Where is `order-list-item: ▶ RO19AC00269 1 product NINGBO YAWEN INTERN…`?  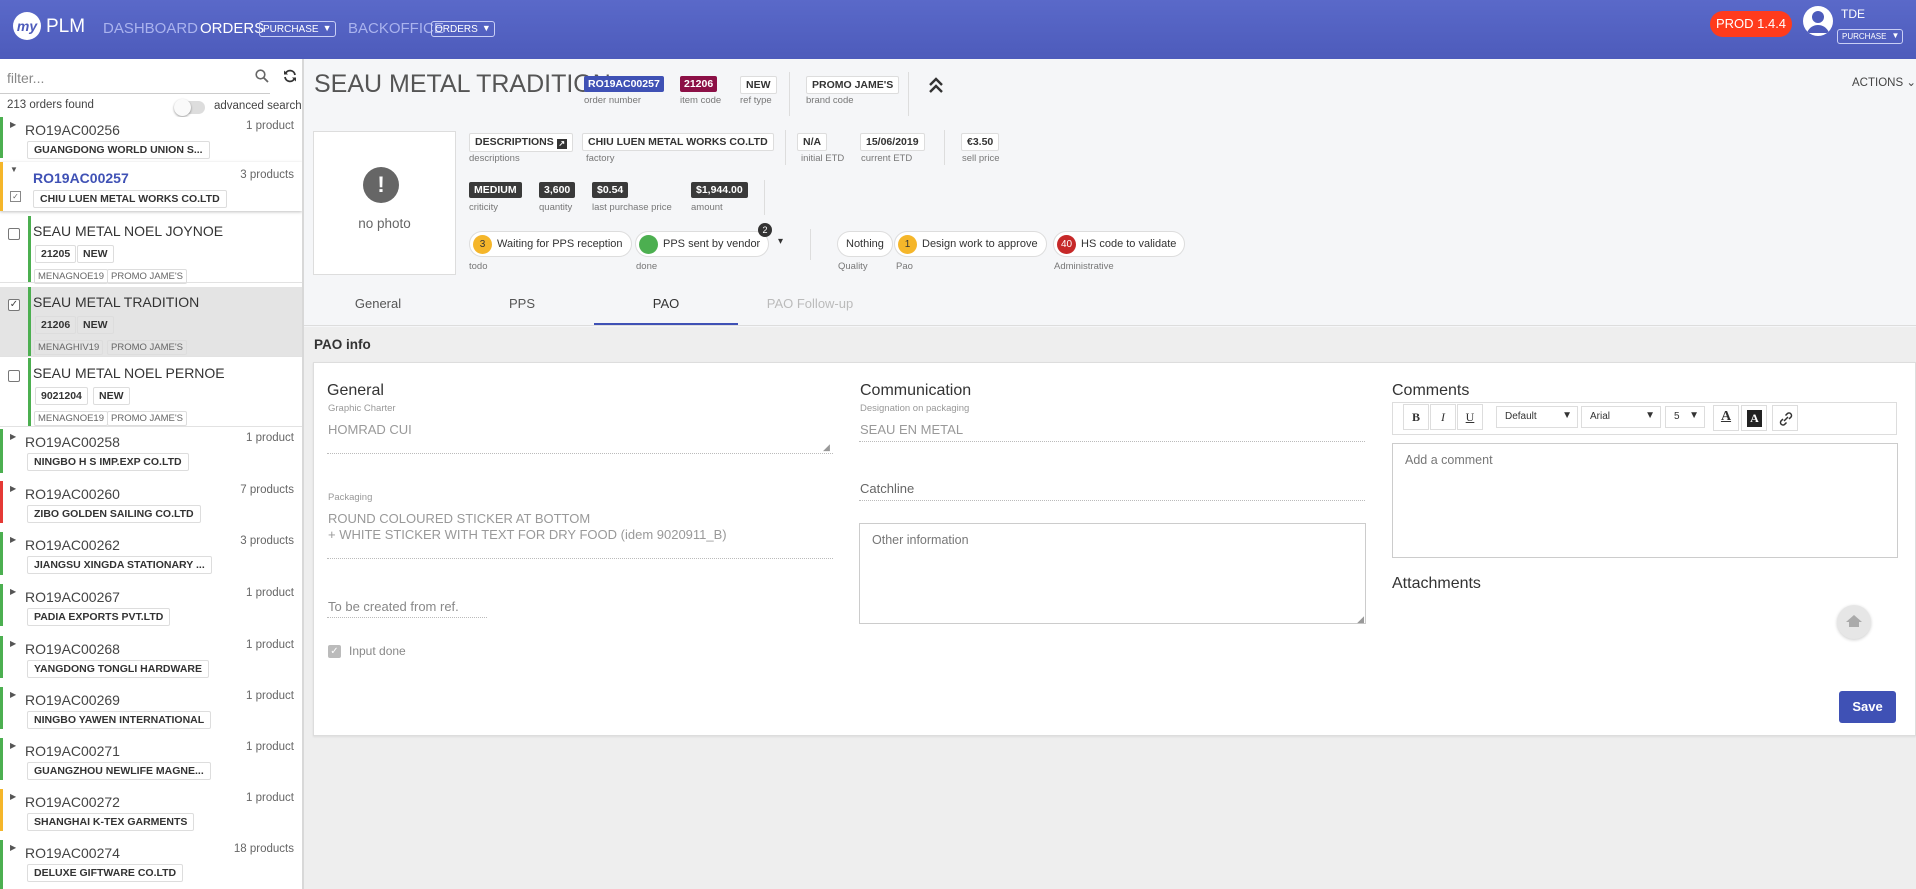 order-list-item: ▶ RO19AC00269 1 product NINGBO YAWEN INTERN… is located at coordinates (151, 708).